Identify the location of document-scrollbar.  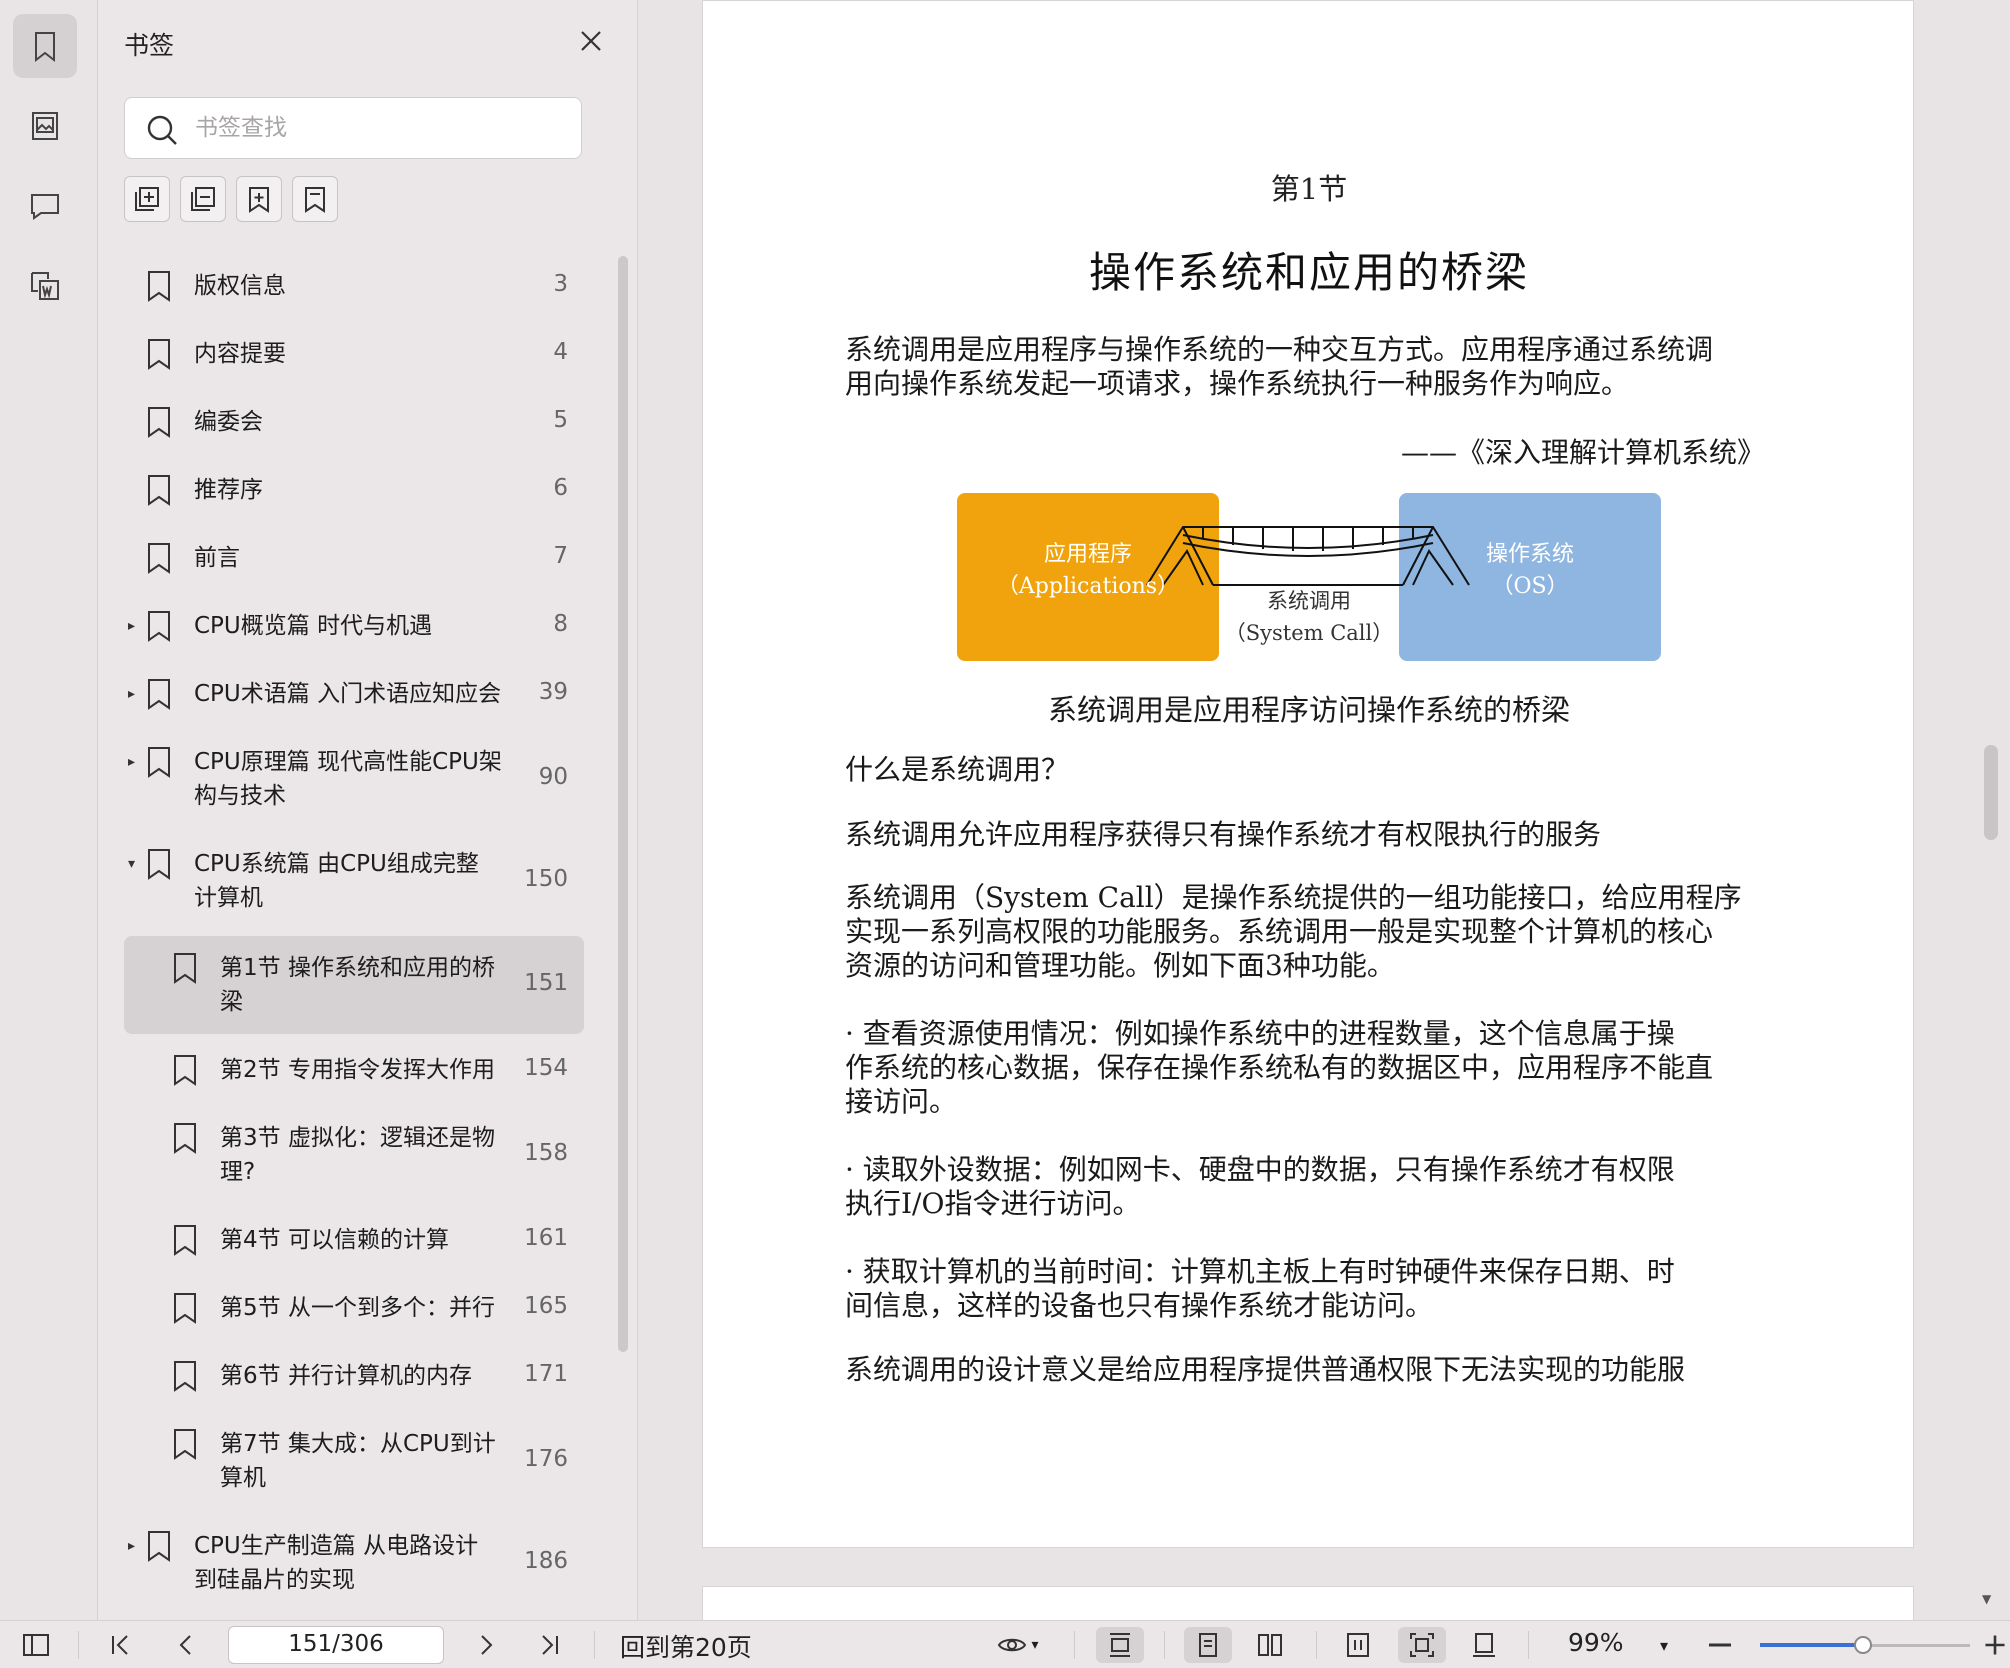
(1991, 792).